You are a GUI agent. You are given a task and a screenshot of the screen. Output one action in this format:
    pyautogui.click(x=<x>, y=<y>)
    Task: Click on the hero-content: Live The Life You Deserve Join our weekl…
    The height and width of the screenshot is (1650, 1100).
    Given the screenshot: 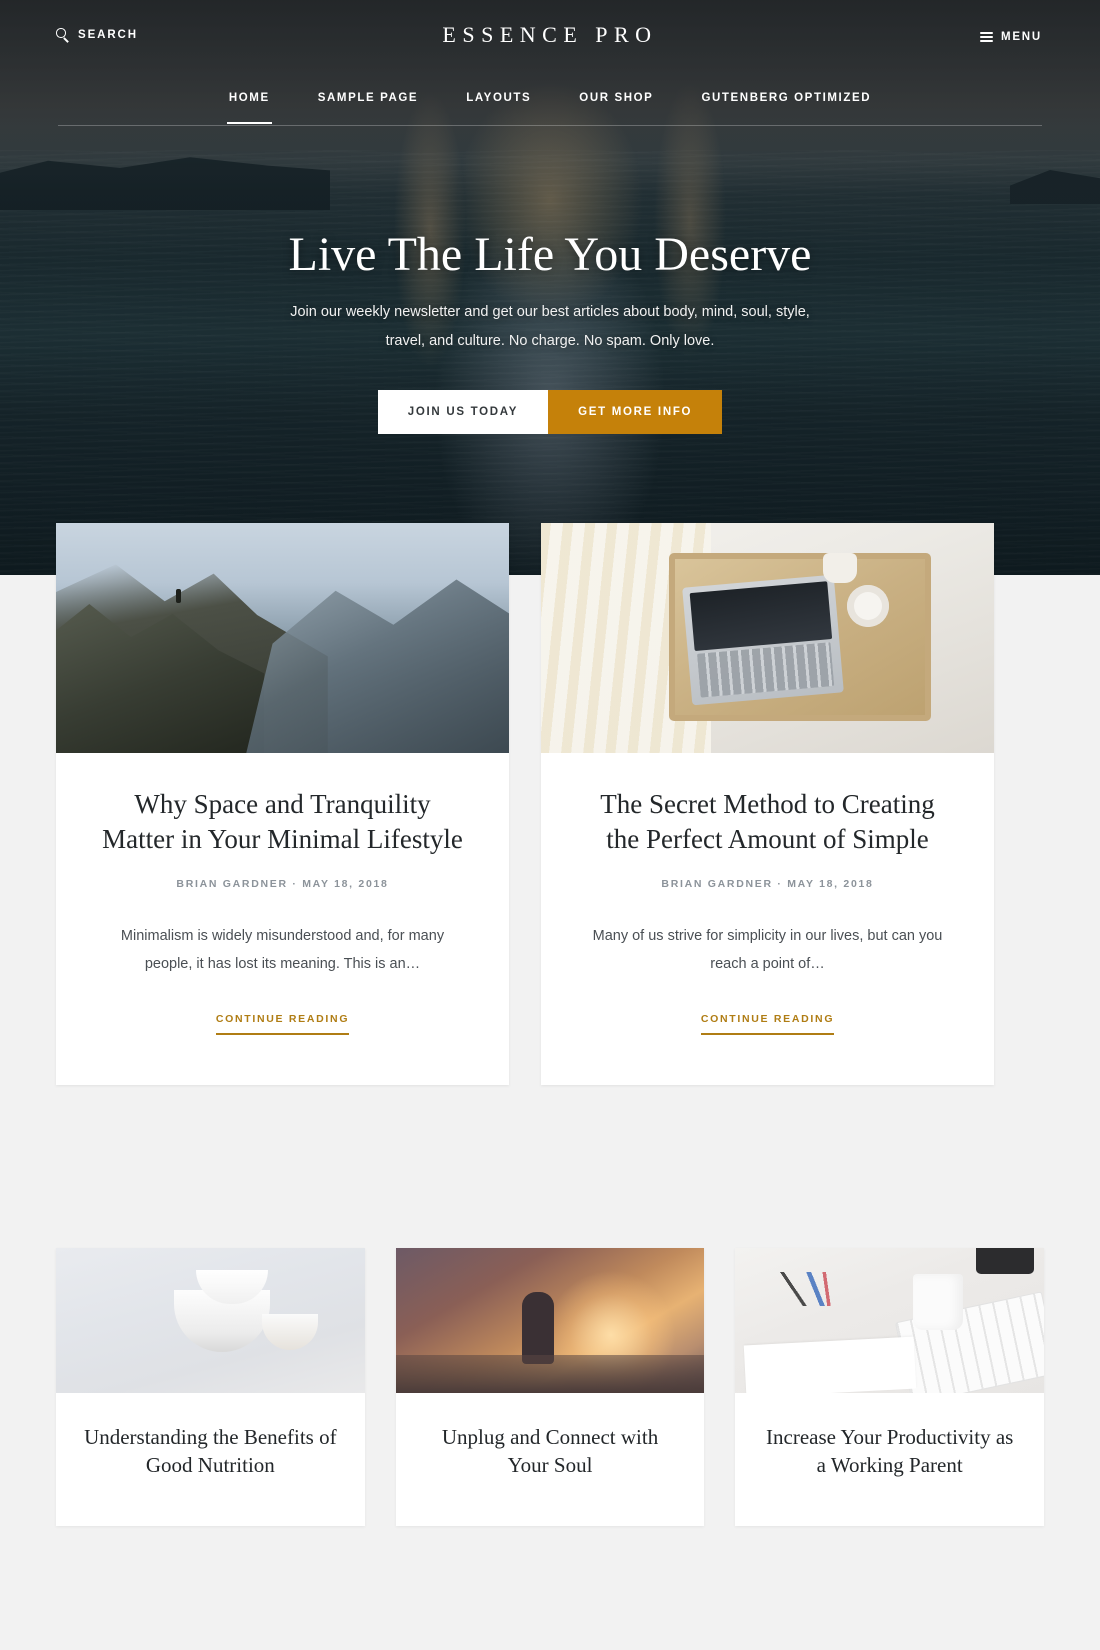 What is the action you would take?
    pyautogui.click(x=550, y=331)
    